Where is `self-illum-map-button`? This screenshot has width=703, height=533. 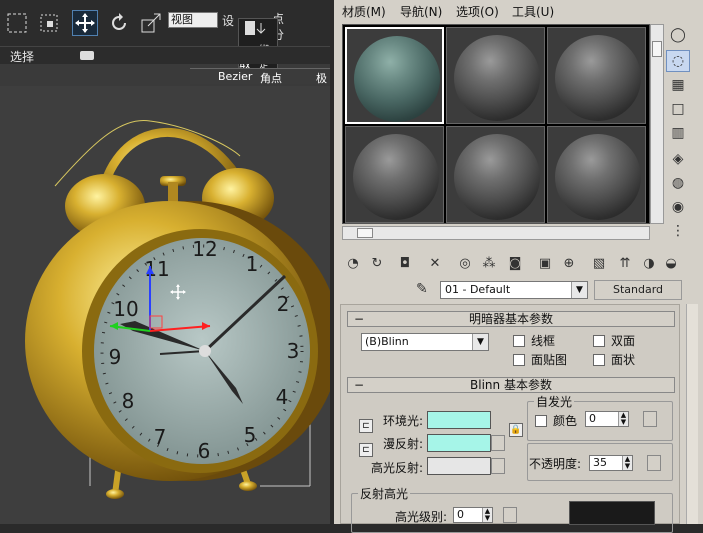
self-illum-map-button is located at coordinates (650, 419).